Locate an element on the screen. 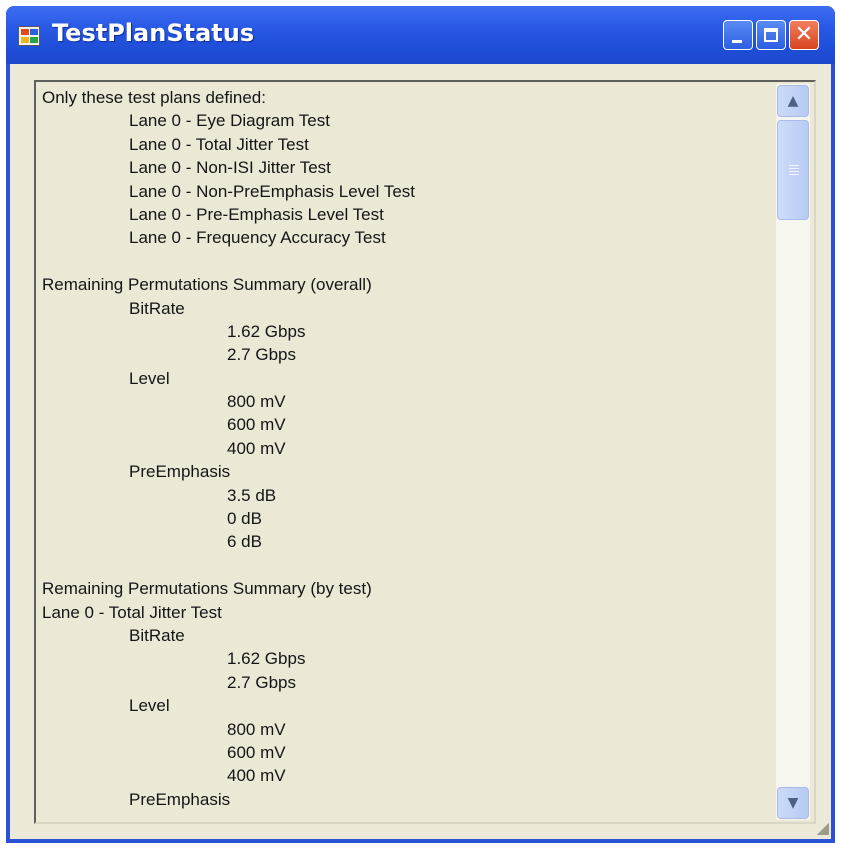 The height and width of the screenshot is (849, 841). chevron-down-icon: ▼ is located at coordinates (793, 803).